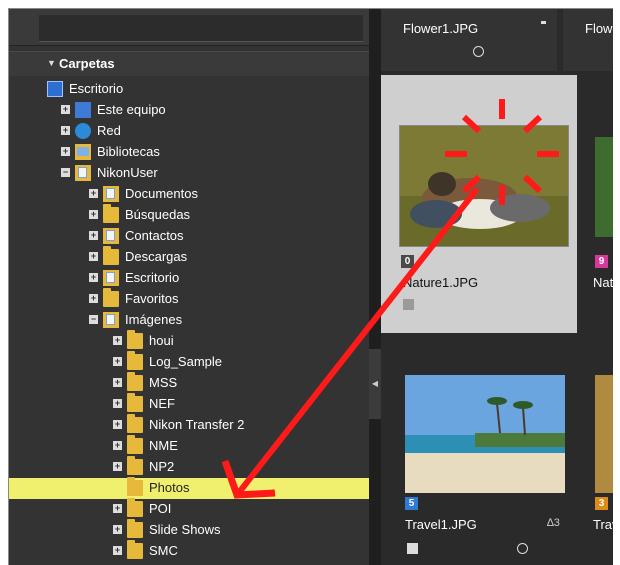 The image size is (620, 565). Describe the element at coordinates (189, 173) in the screenshot. I see `folder-tree-item: − NikonUser` at that location.